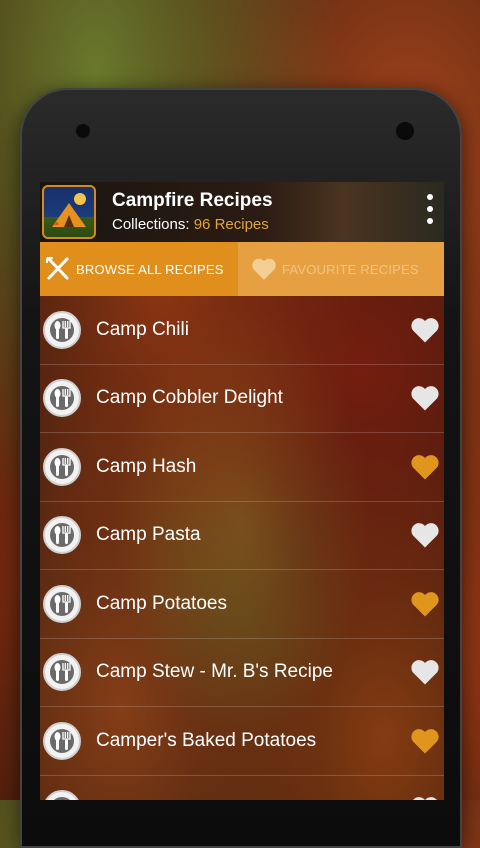  What do you see at coordinates (405, 131) in the screenshot?
I see `front-camera` at bounding box center [405, 131].